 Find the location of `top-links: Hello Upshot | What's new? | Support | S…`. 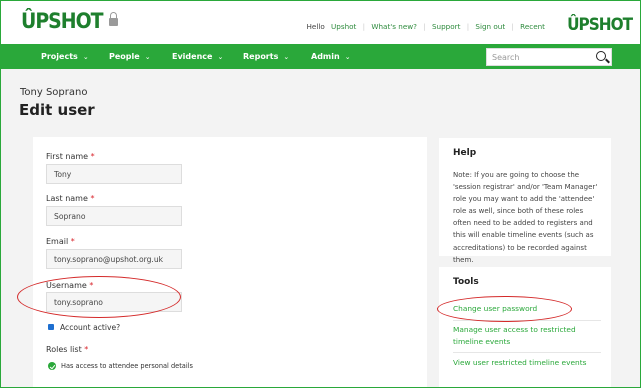

top-links: Hello Upshot | What's new? | Support | S… is located at coordinates (426, 26).